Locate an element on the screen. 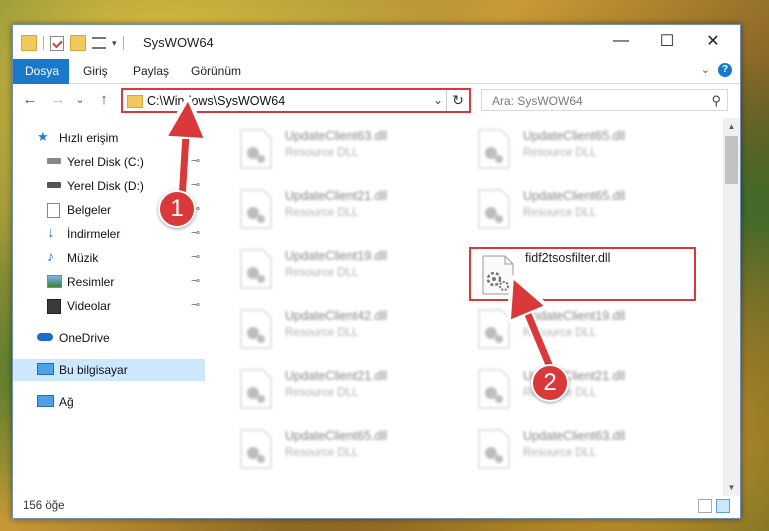 The width and height of the screenshot is (769, 531). sidebar-item-music: ♪ Müzik ⊸ is located at coordinates (109, 258).